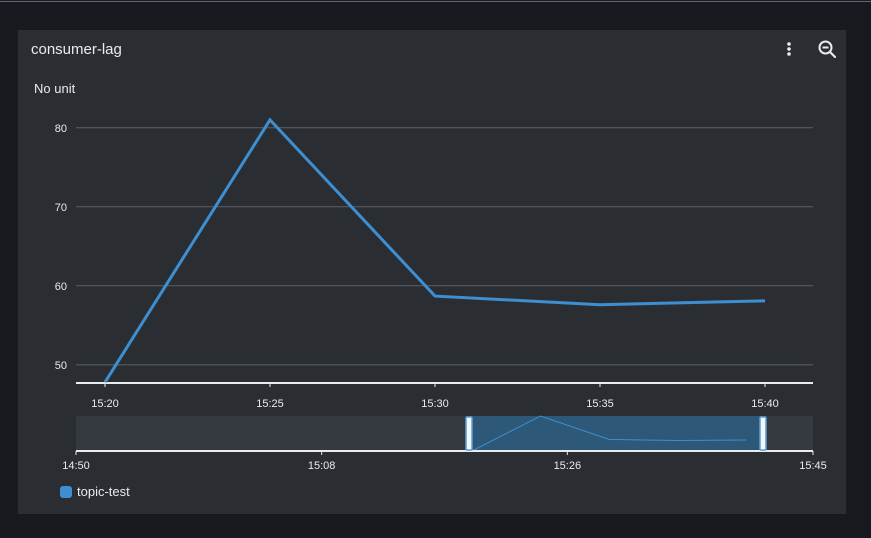 The height and width of the screenshot is (538, 871). I want to click on navigator-selection, so click(616, 433).